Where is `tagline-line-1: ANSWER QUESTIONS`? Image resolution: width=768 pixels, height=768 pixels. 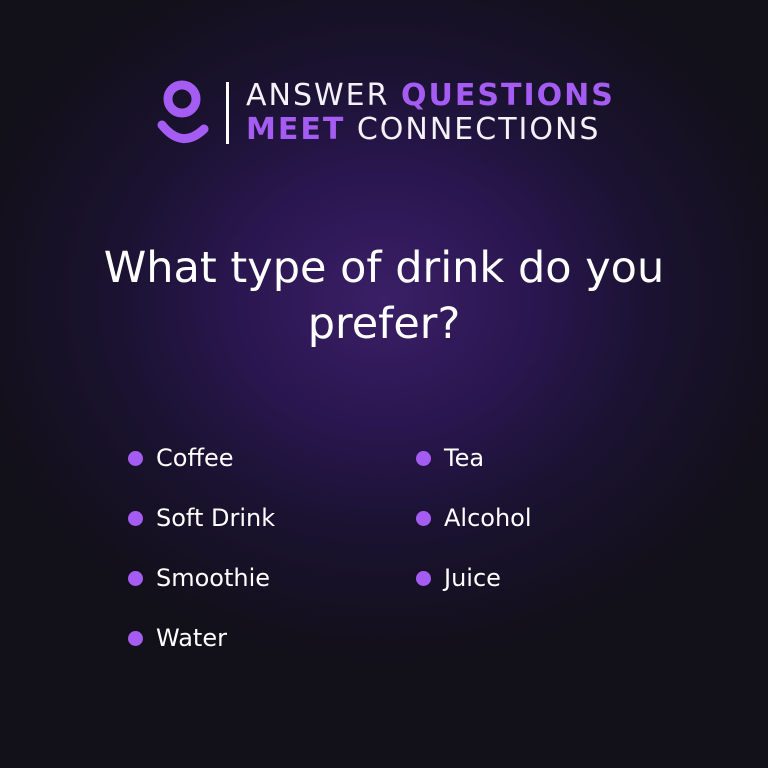
tagline-line-1: ANSWER QUESTIONS is located at coordinates (430, 96).